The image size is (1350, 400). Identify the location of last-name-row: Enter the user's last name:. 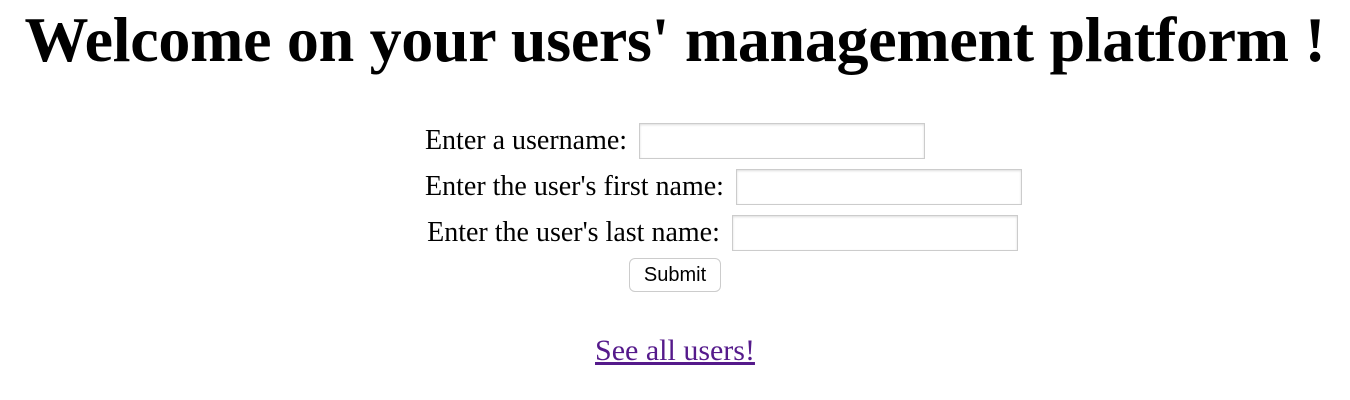
(722, 233).